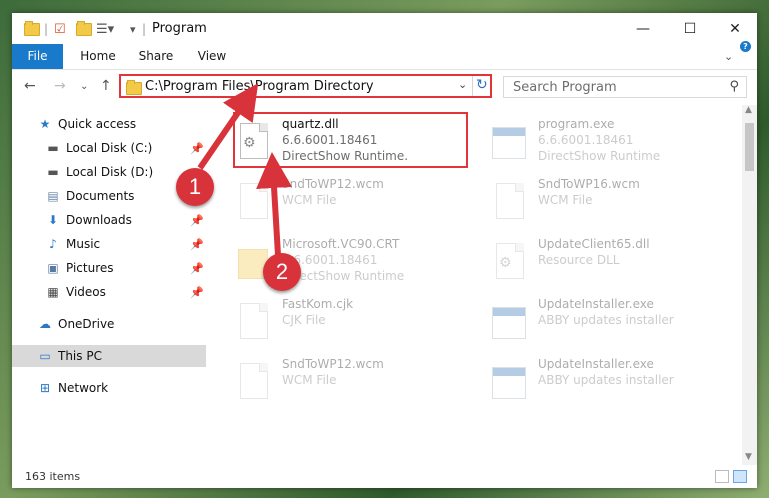  I want to click on arrow-to-address-bar, so click(228, 126).